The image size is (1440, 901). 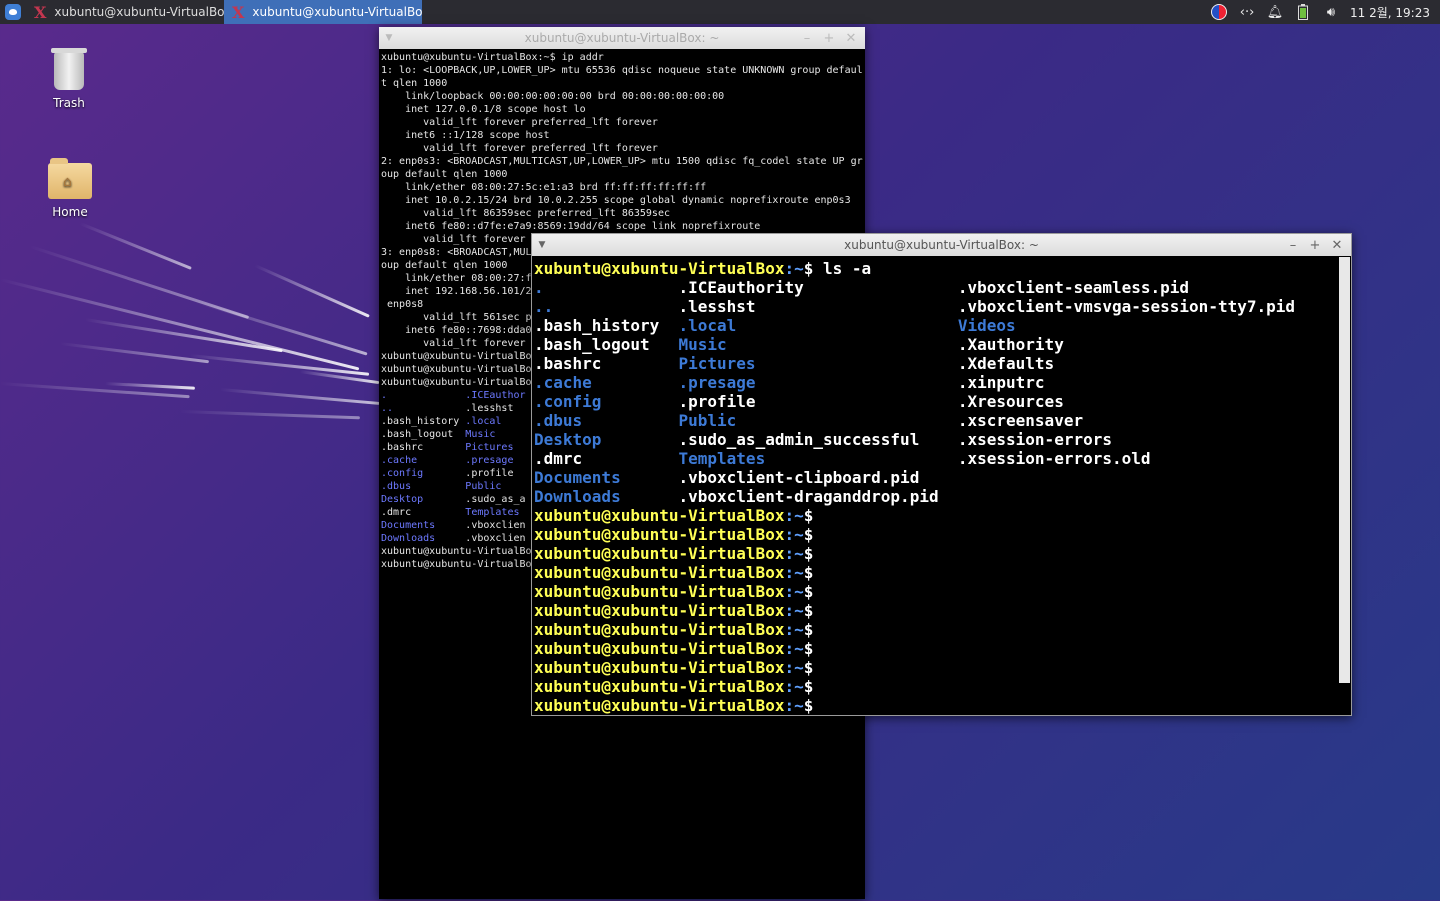 I want to click on terminal-line: inet6 fe80::7698:dda0, so click(x=468, y=330).